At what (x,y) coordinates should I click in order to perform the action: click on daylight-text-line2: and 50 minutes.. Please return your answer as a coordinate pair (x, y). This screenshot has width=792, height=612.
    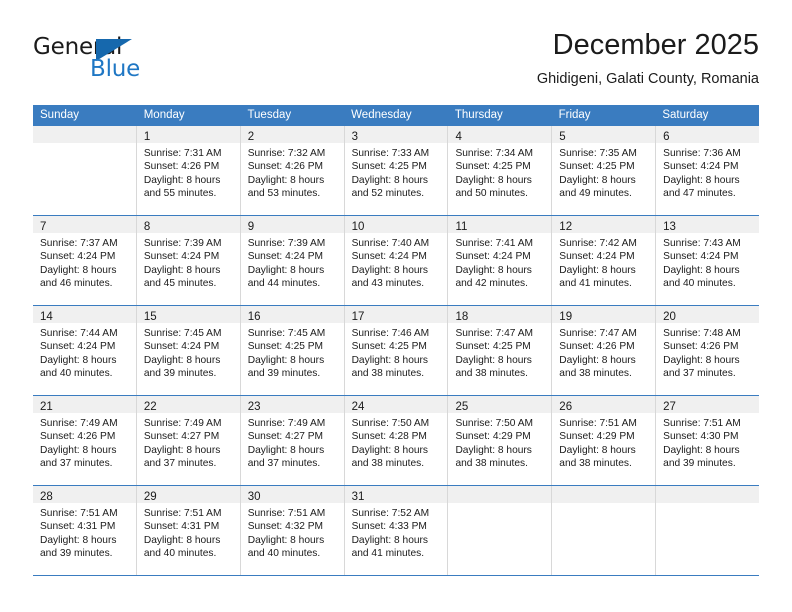
    Looking at the image, I should click on (491, 194).